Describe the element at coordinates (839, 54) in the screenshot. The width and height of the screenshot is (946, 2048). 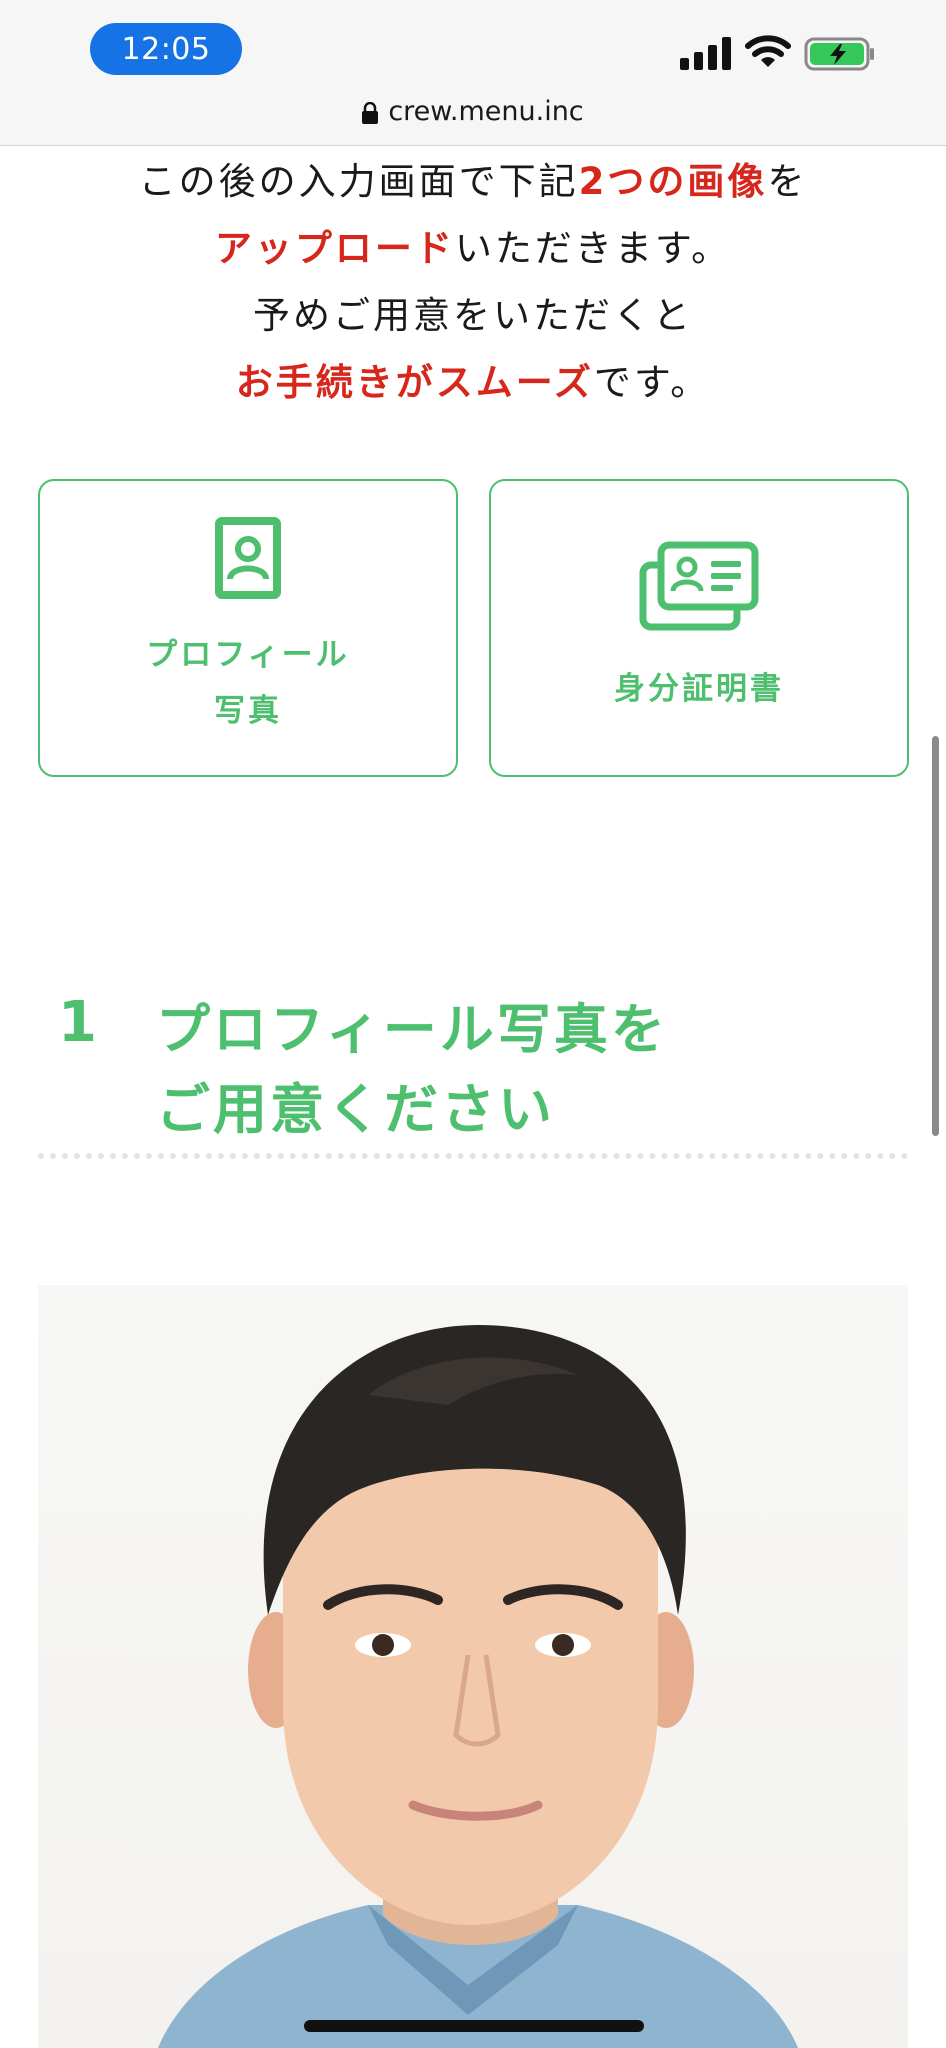
I see `battery-charging-icon` at that location.